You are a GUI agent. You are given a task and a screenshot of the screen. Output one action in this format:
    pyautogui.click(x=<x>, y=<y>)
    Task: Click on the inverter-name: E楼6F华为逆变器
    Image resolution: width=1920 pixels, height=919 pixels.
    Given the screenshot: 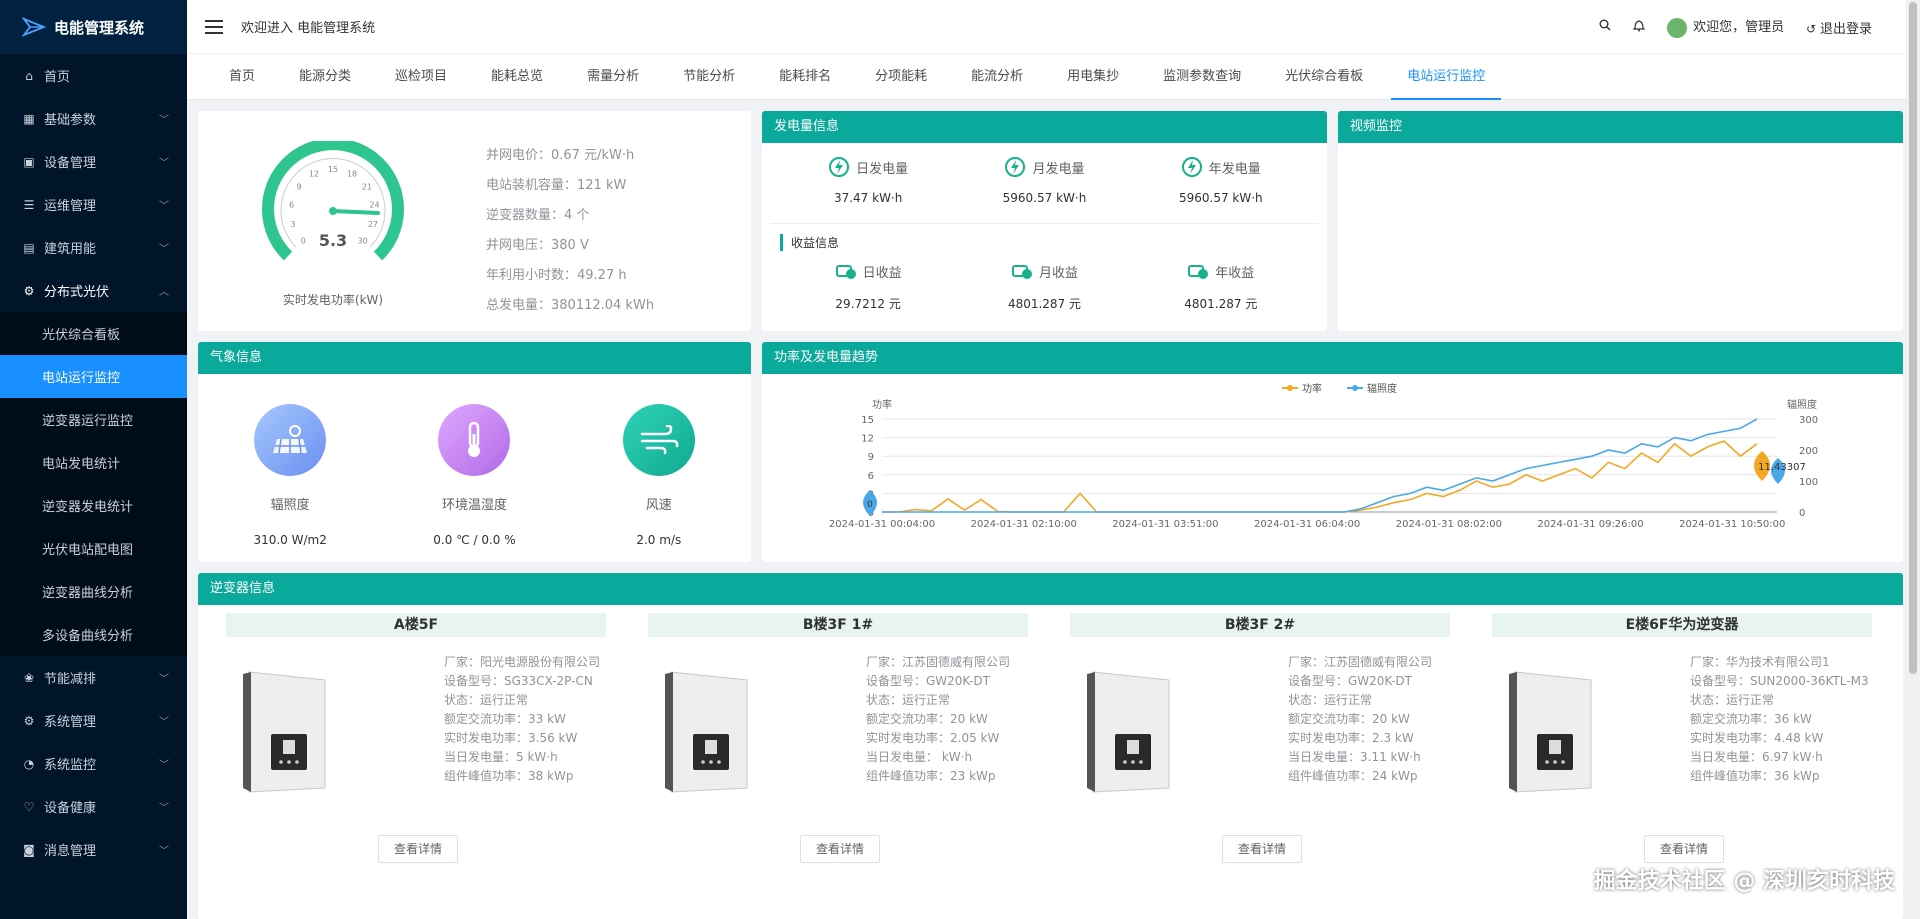 What is the action you would take?
    pyautogui.click(x=1682, y=625)
    